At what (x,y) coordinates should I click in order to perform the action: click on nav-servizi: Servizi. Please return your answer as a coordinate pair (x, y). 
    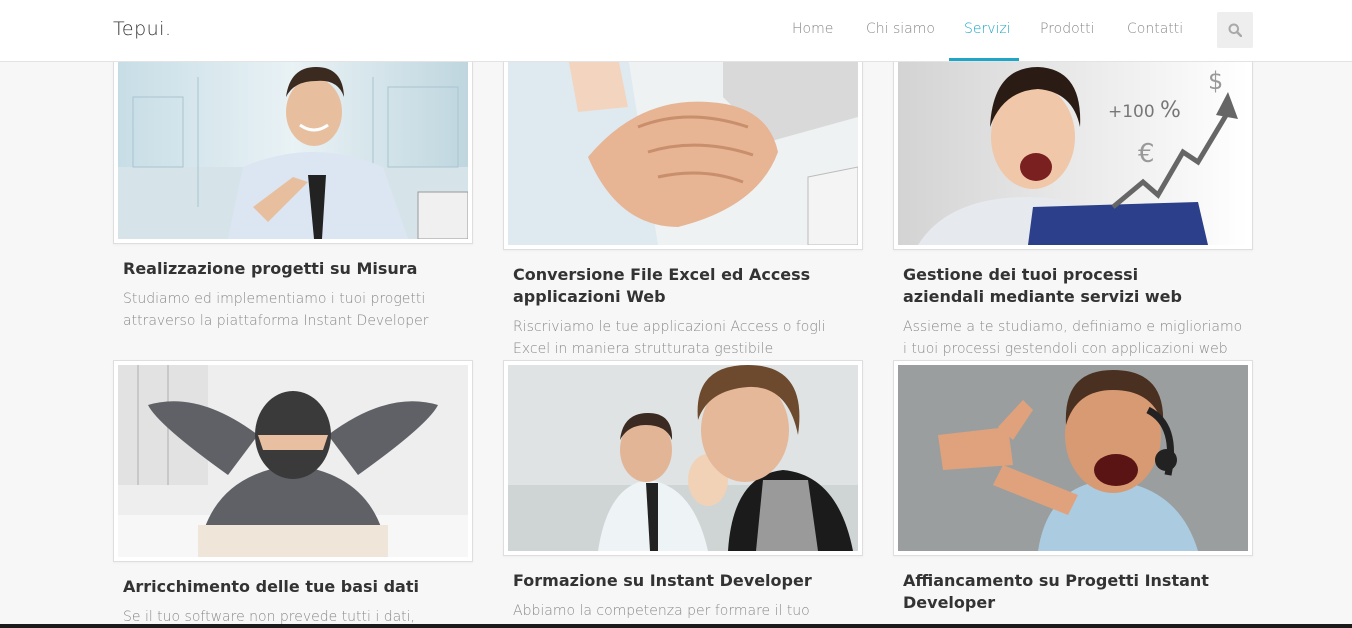
    Looking at the image, I should click on (987, 29).